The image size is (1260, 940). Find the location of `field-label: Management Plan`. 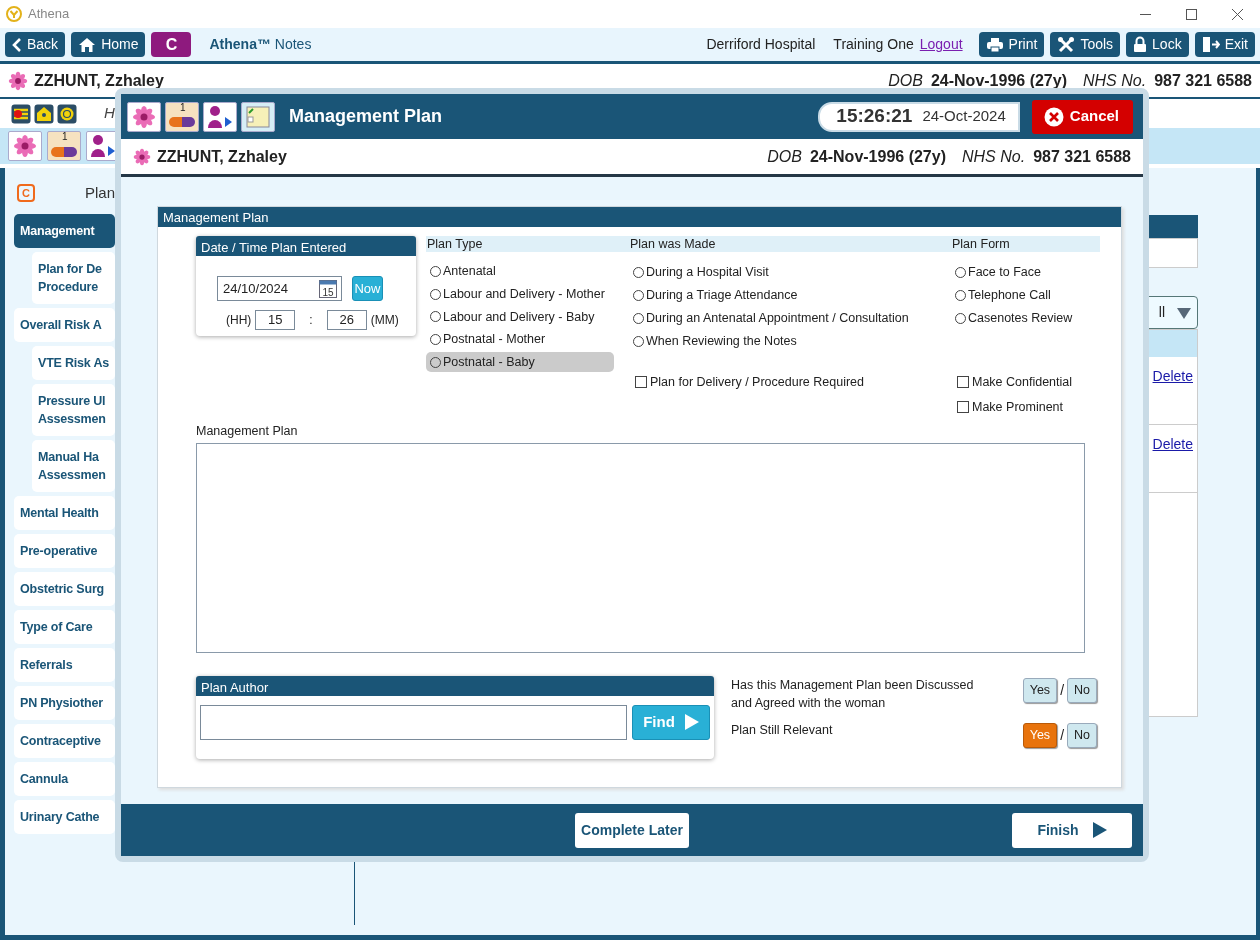

field-label: Management Plan is located at coordinates (247, 431).